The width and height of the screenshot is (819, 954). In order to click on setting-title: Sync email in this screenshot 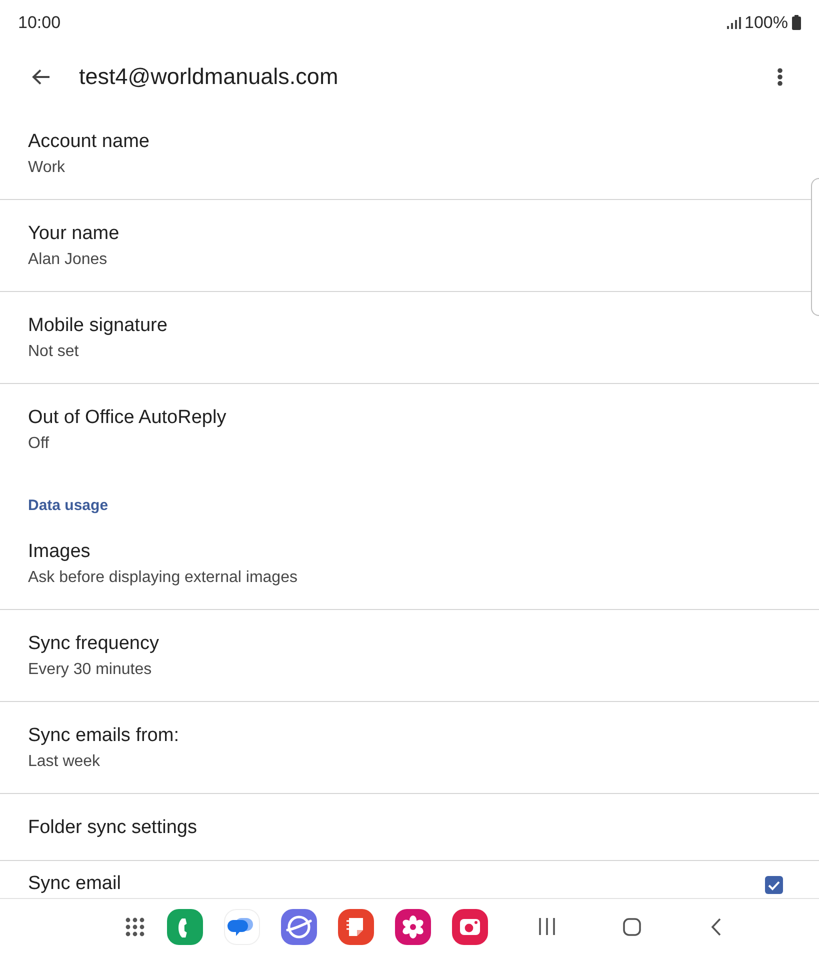, I will do `click(74, 883)`.